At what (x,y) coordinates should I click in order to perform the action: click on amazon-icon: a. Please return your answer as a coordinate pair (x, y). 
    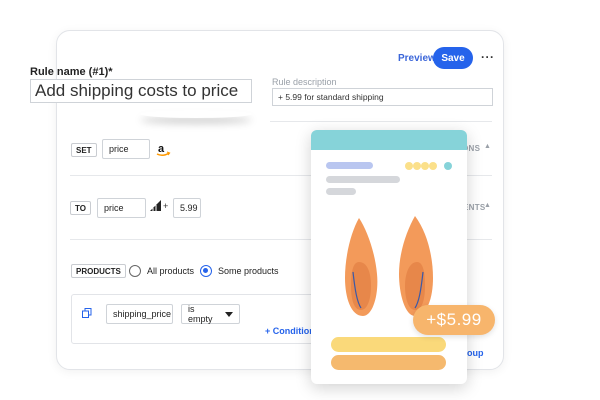
    Looking at the image, I should click on (163, 150).